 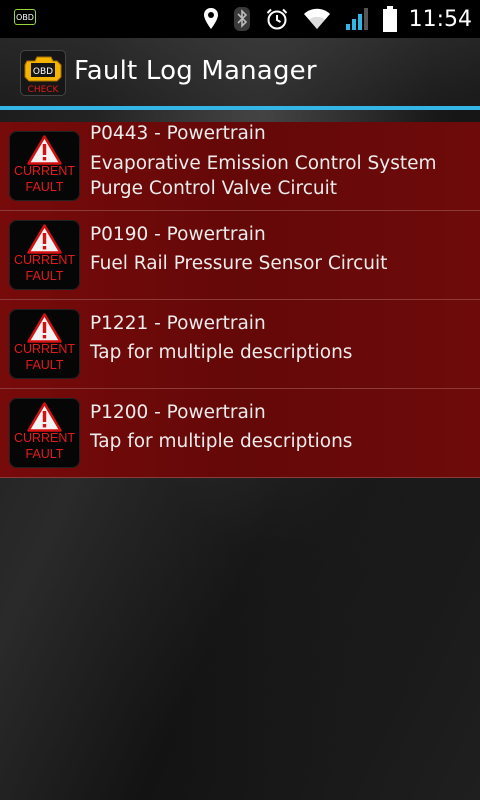 I want to click on fault-code-title: P0190 - Powertrain, so click(x=178, y=234).